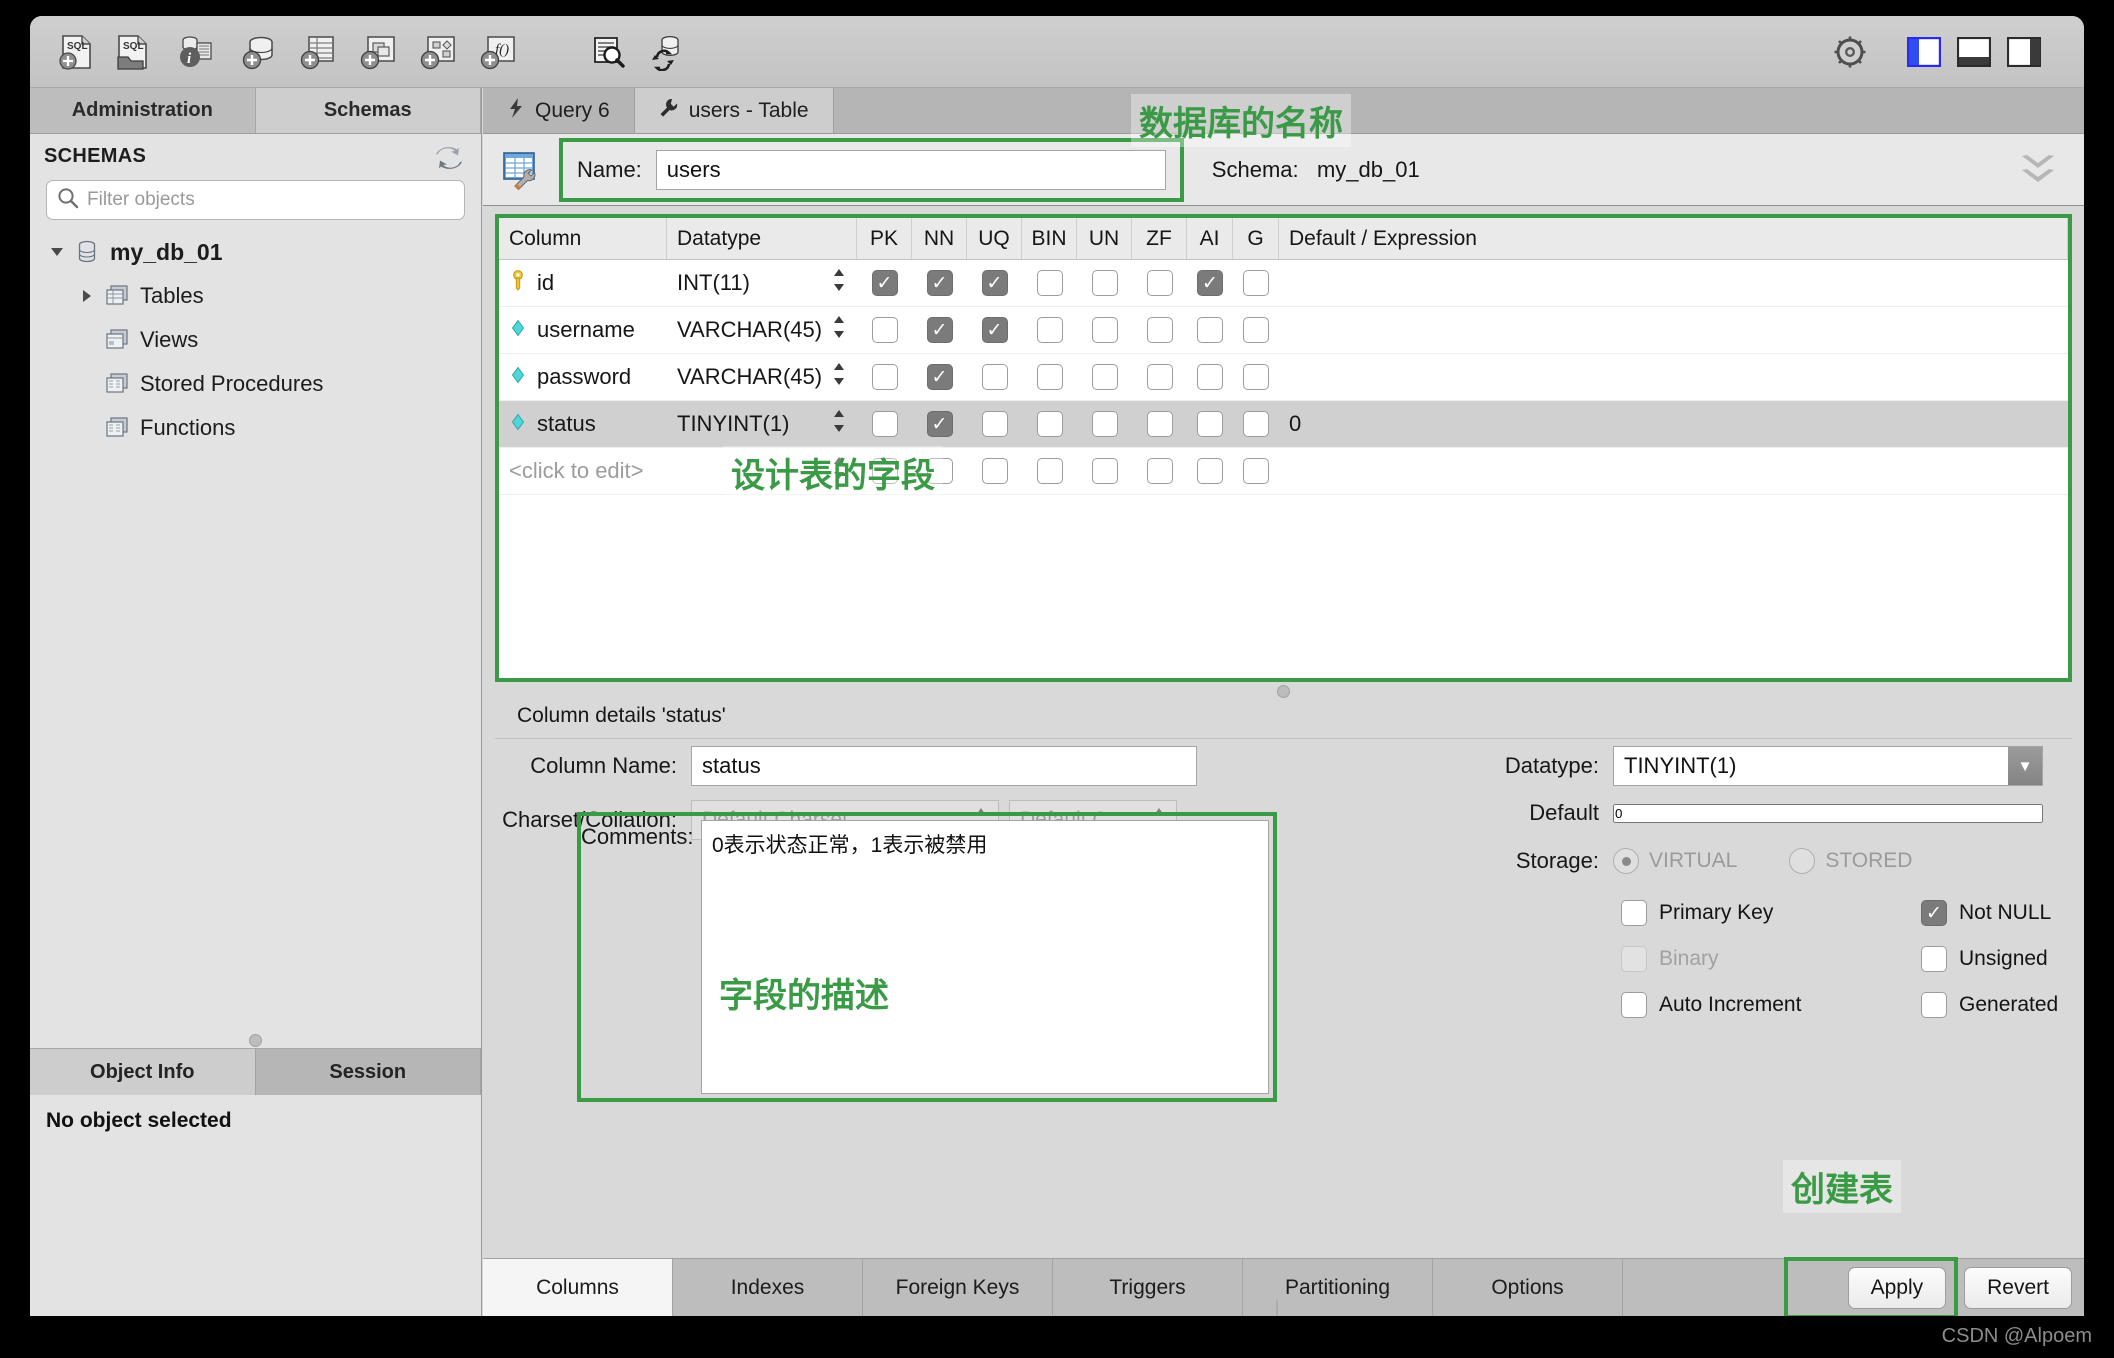 The height and width of the screenshot is (1358, 2114). I want to click on checkbox-auto-increment, so click(1634, 1005).